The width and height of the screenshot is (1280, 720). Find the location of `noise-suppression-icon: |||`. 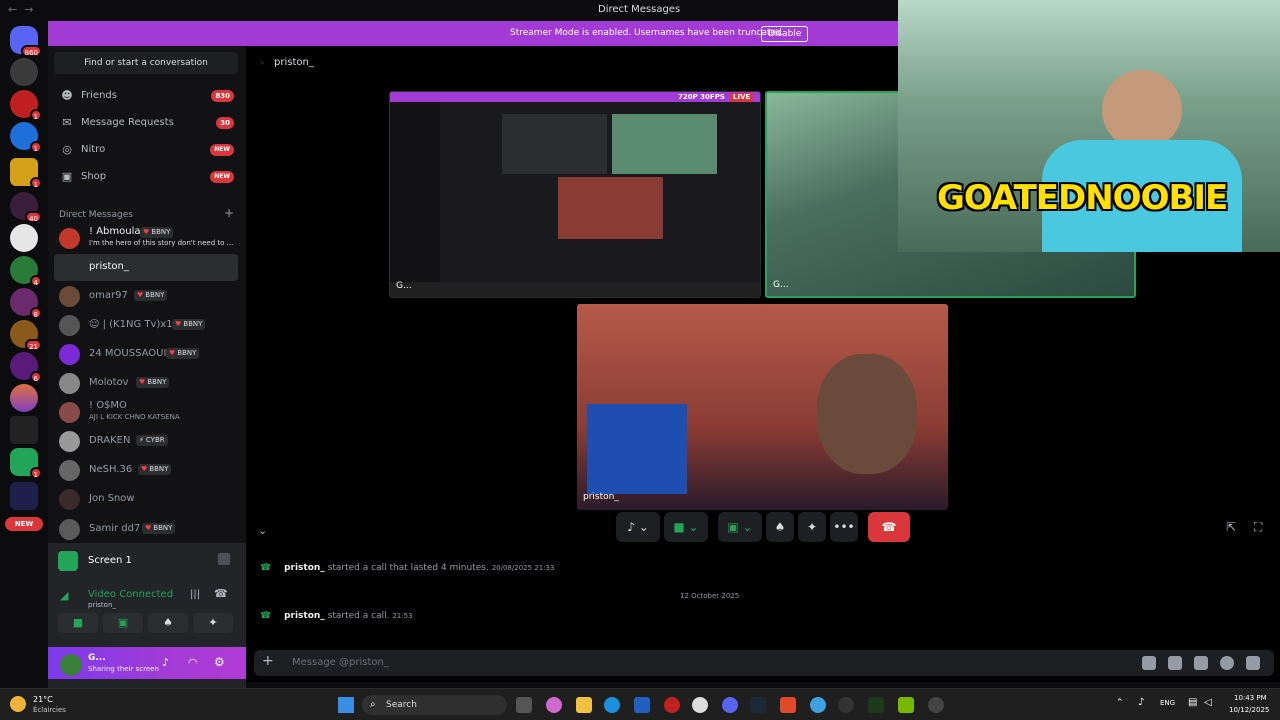

noise-suppression-icon: ||| is located at coordinates (195, 594).